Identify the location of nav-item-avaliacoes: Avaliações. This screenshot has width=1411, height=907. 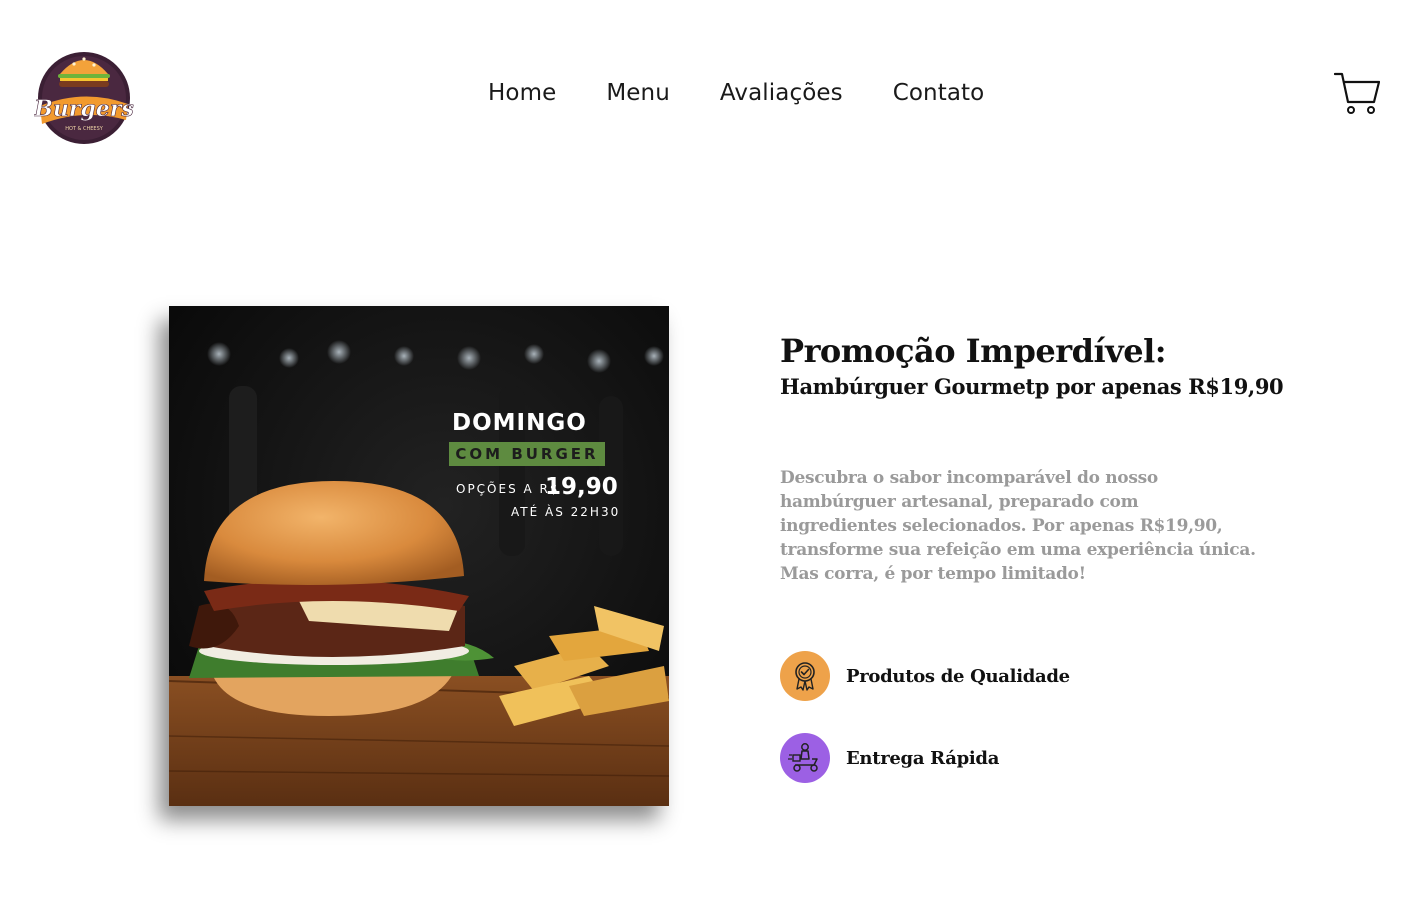
(781, 93).